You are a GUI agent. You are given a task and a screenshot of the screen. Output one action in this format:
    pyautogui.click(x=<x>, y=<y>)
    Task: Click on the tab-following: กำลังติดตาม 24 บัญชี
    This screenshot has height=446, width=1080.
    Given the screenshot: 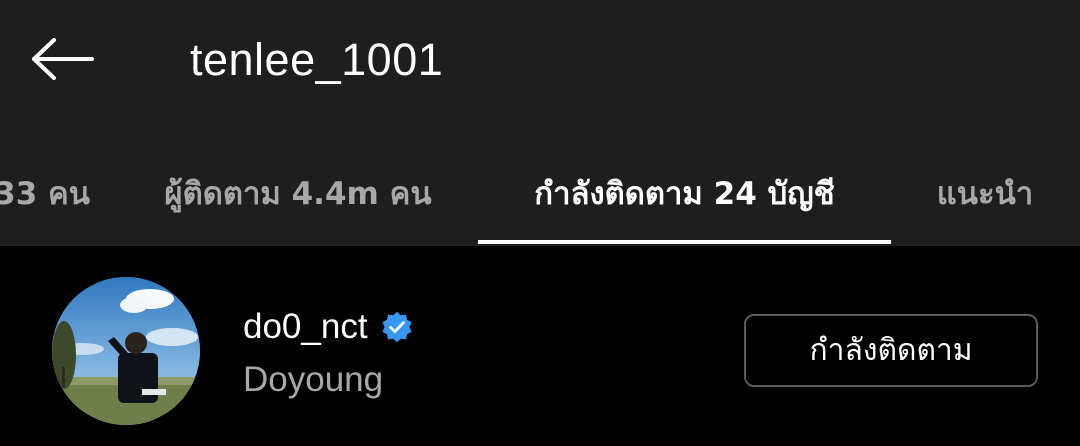 What is the action you would take?
    pyautogui.click(x=684, y=193)
    